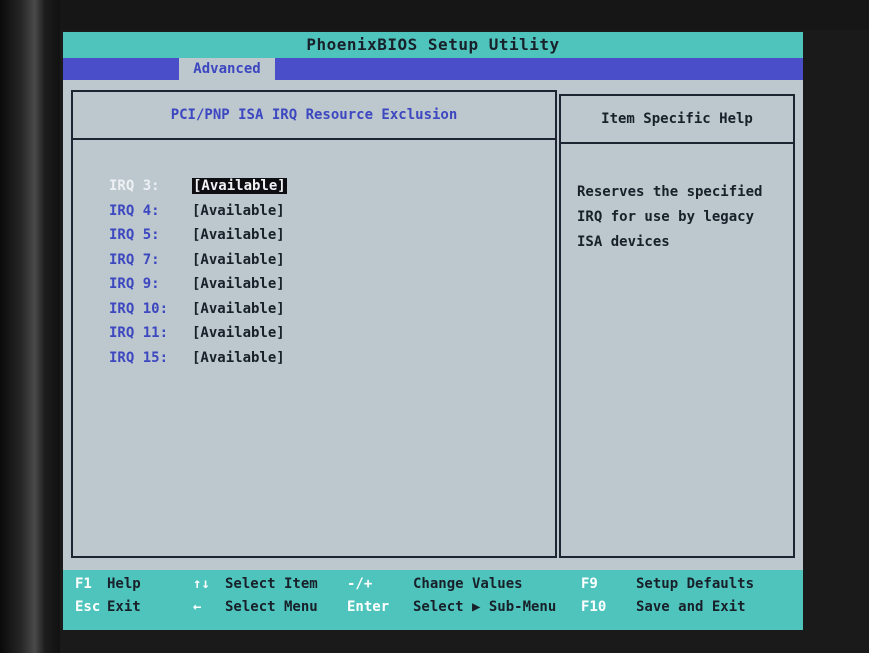 The width and height of the screenshot is (869, 653). What do you see at coordinates (433, 45) in the screenshot?
I see `title-bar: PhoenixBIOS Setup Utility` at bounding box center [433, 45].